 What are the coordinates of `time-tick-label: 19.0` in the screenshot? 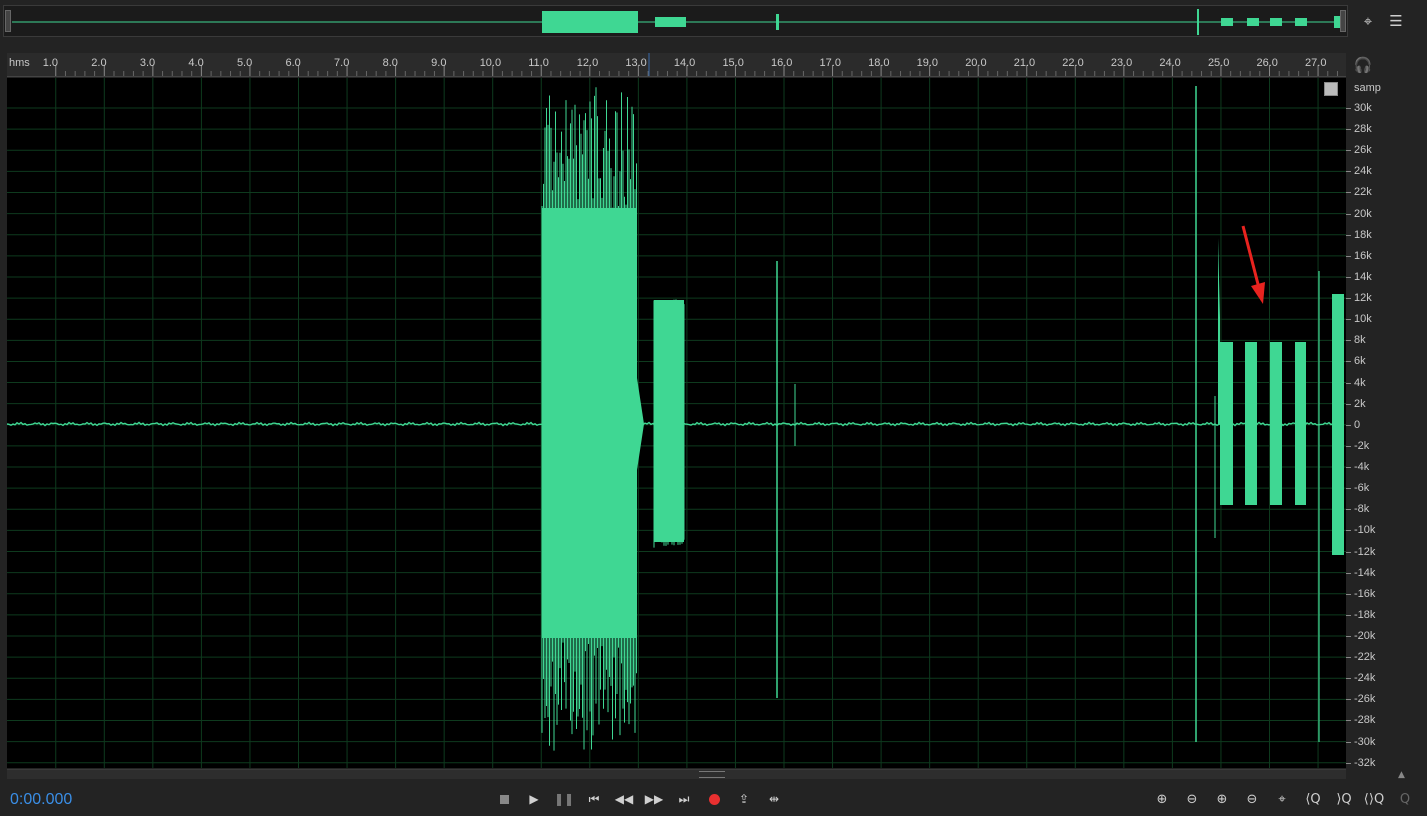 It's located at (927, 63).